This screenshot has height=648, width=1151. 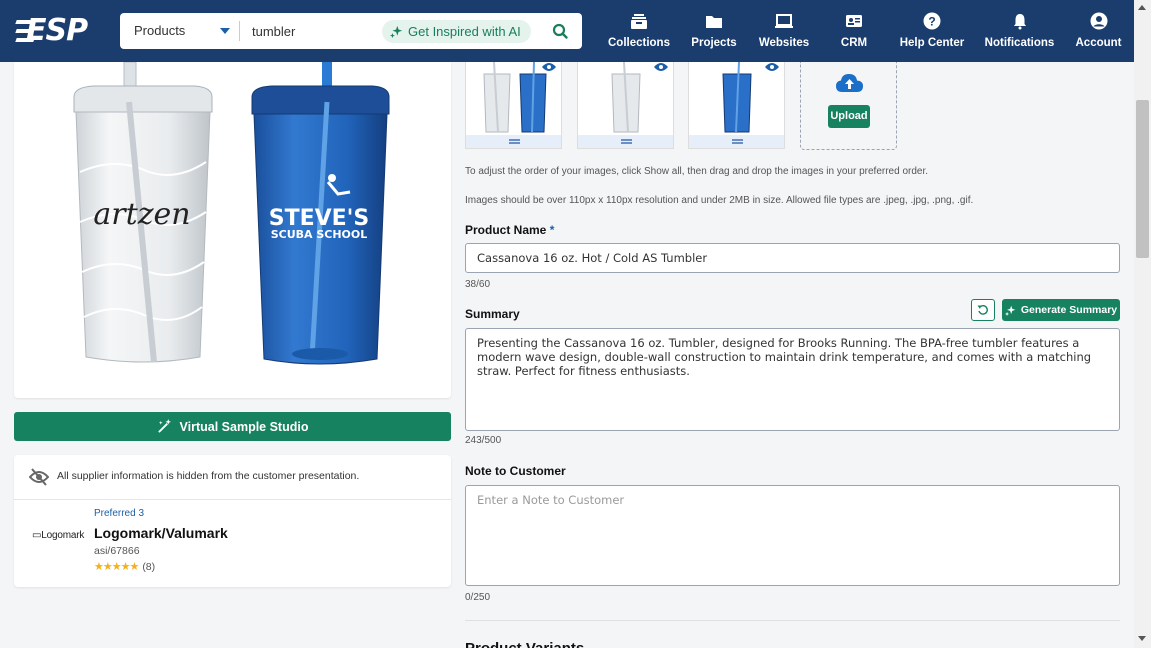 What do you see at coordinates (524, 644) in the screenshot?
I see `product-variants-heading: Product Variants` at bounding box center [524, 644].